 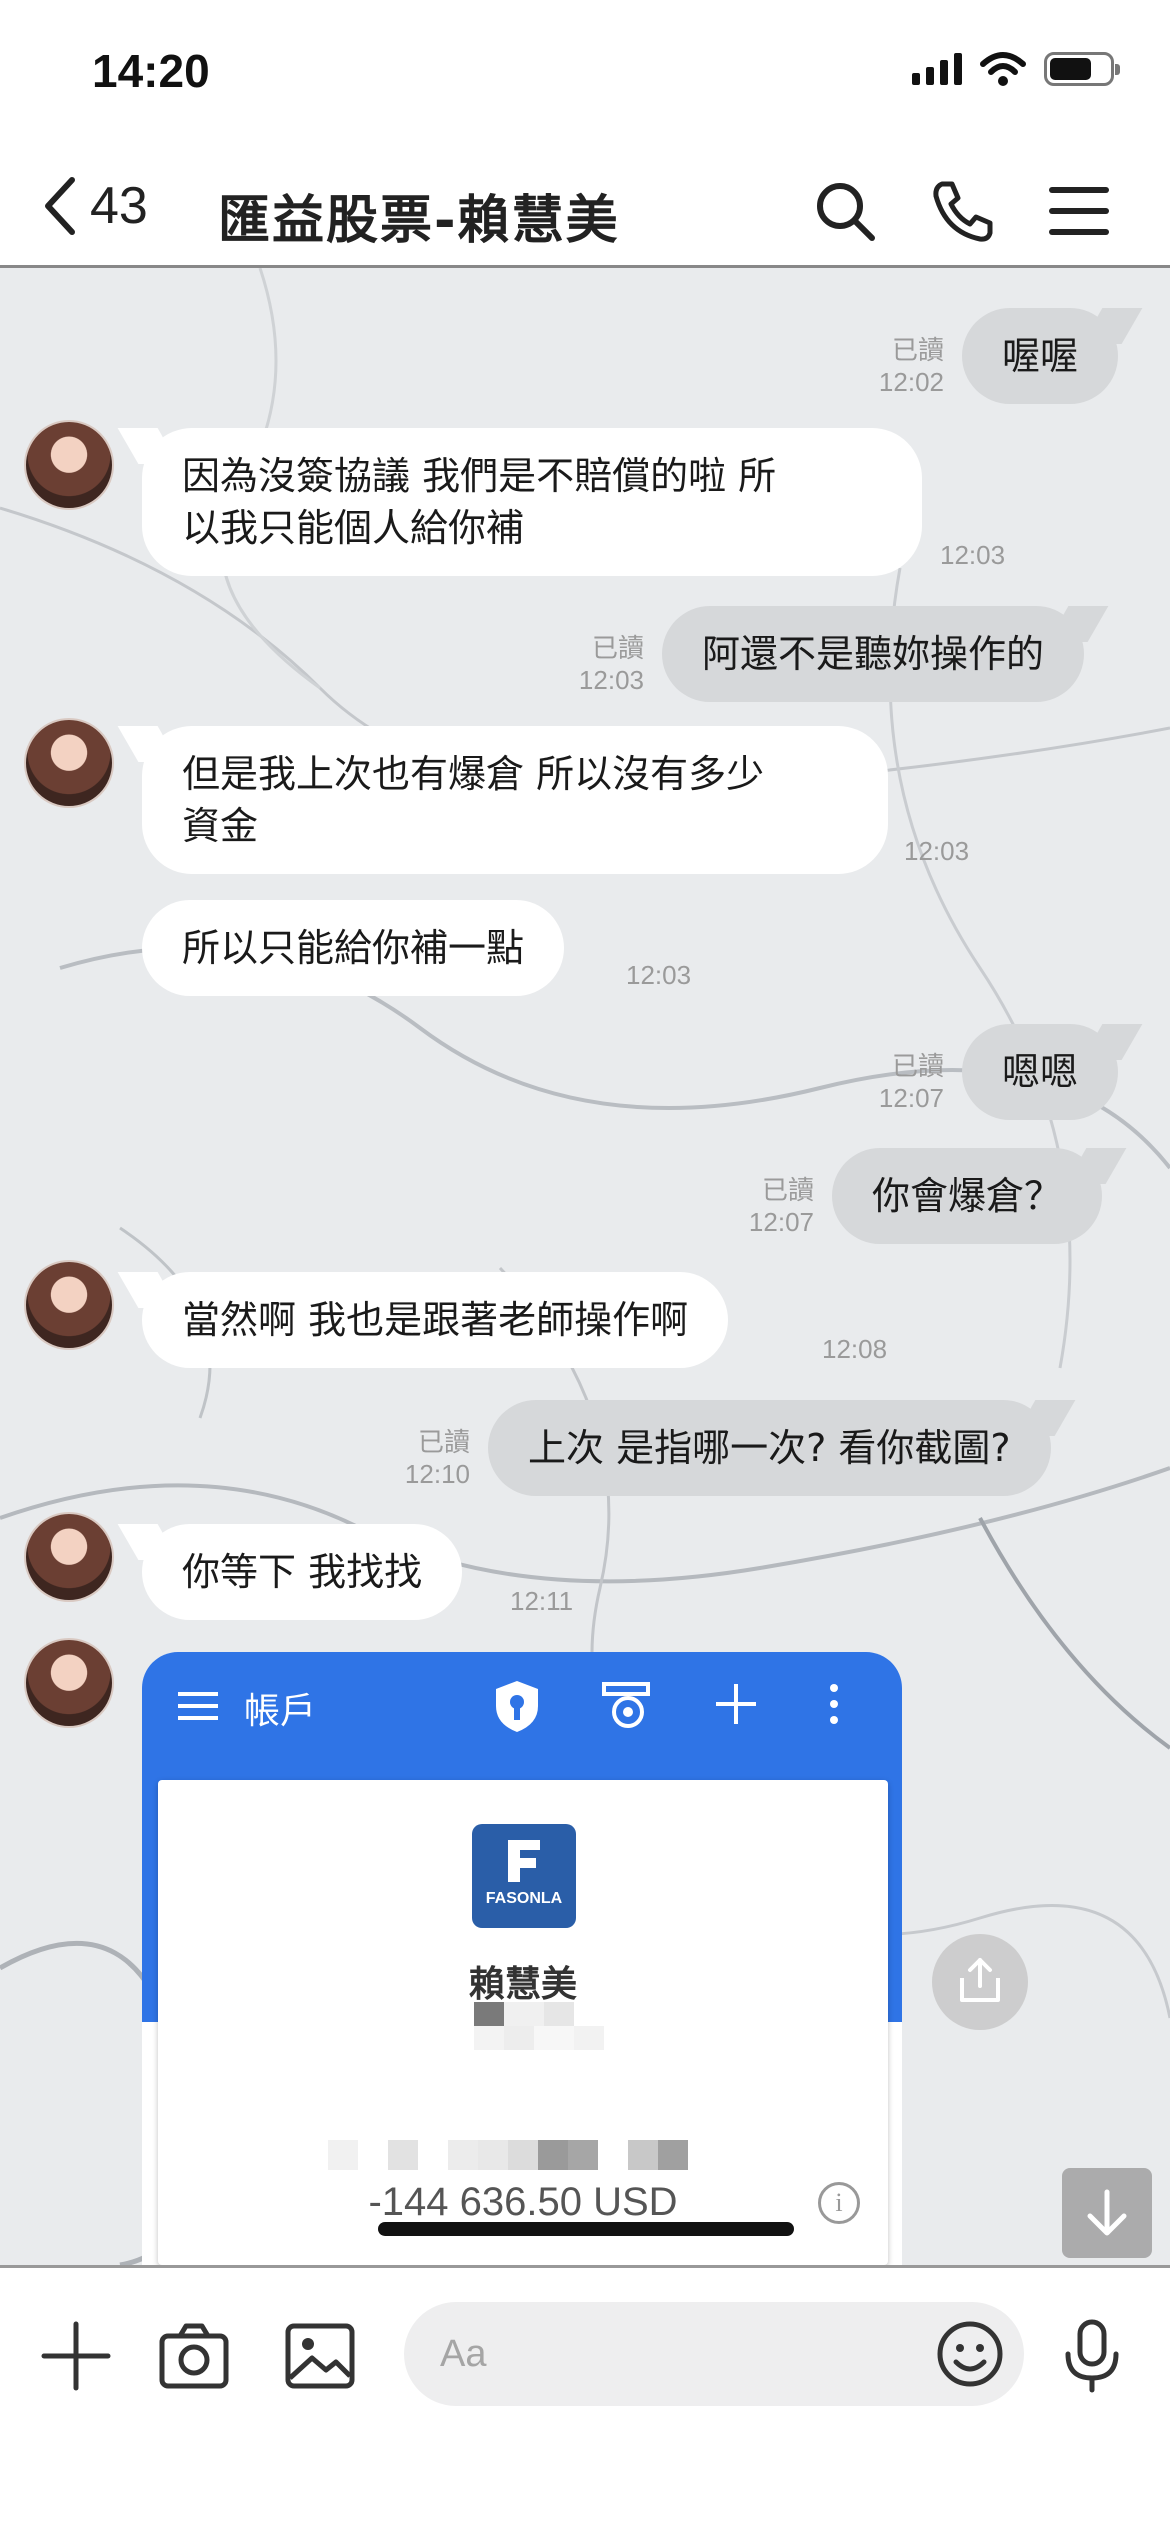 I want to click on shield-key-icon, so click(x=517, y=1706).